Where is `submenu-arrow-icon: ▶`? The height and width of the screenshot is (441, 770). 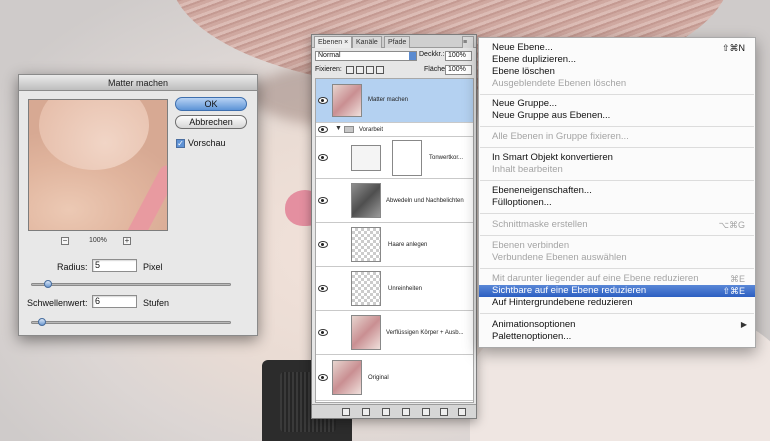 submenu-arrow-icon: ▶ is located at coordinates (743, 324).